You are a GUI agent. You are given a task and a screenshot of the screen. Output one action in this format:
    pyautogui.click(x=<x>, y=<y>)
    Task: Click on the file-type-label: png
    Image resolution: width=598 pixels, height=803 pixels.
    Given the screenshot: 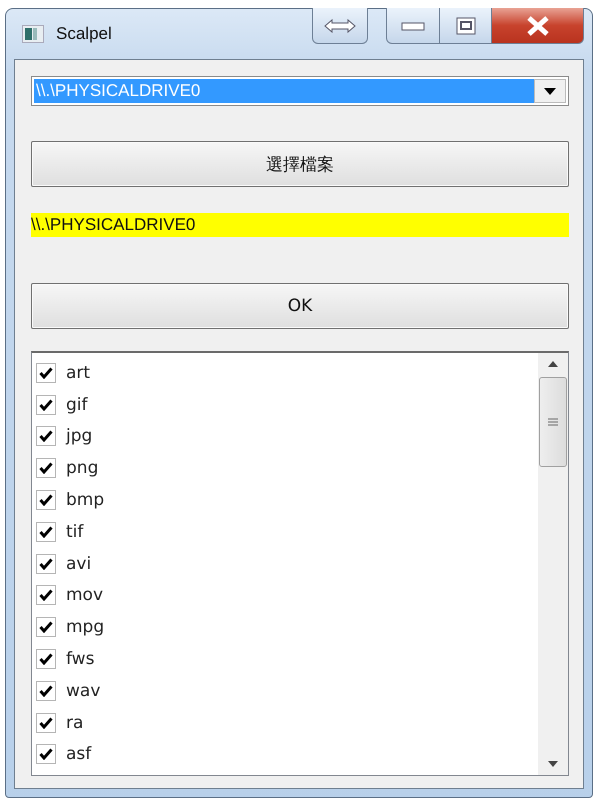 What is the action you would take?
    pyautogui.click(x=82, y=468)
    